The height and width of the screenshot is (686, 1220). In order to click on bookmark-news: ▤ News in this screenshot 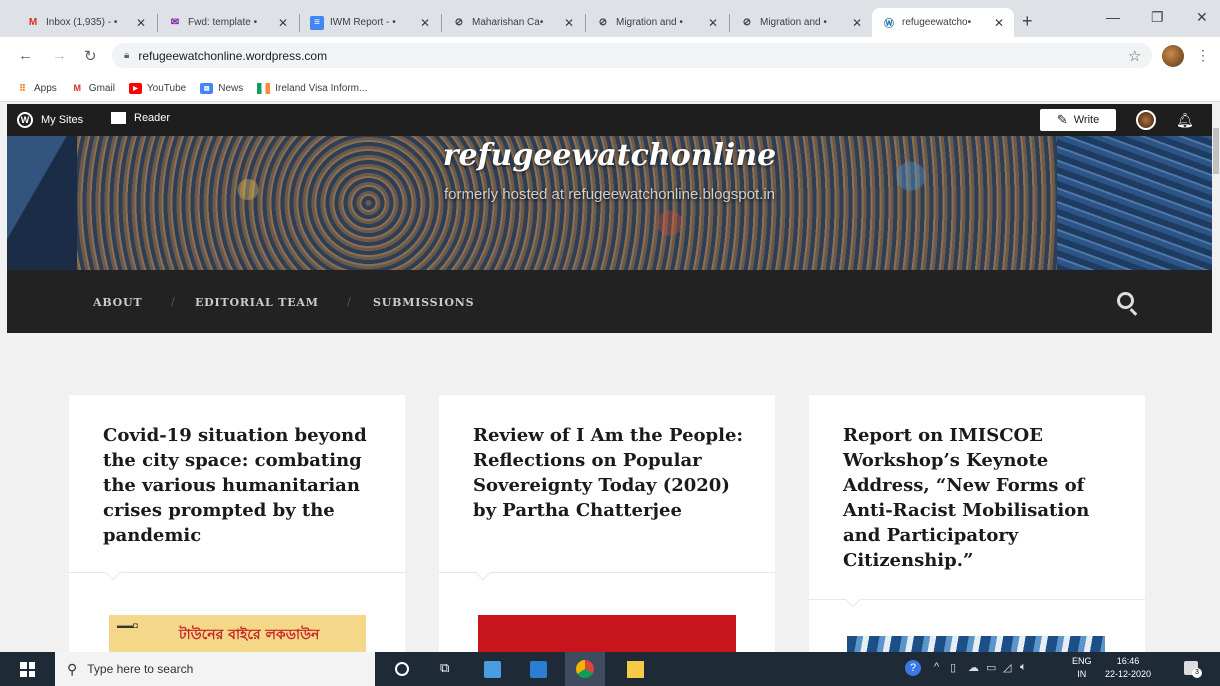, I will do `click(222, 88)`.